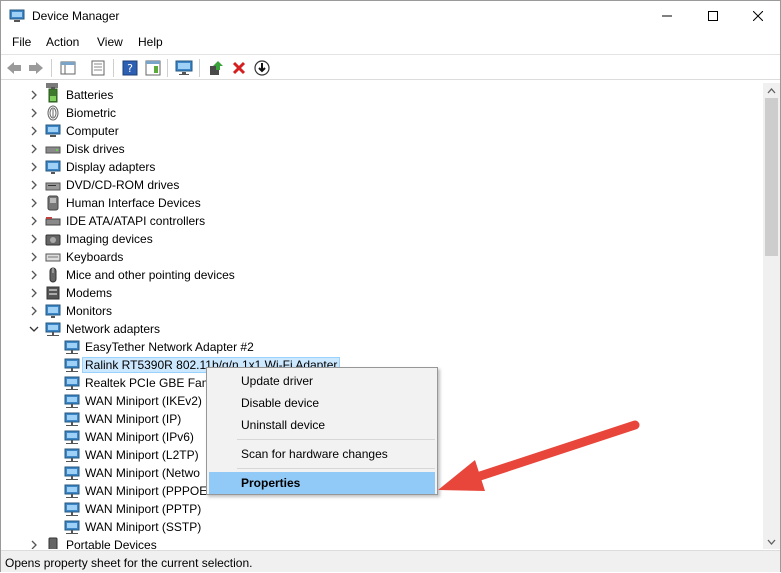 The image size is (781, 573). I want to click on uninstall-device-button, so click(239, 68).